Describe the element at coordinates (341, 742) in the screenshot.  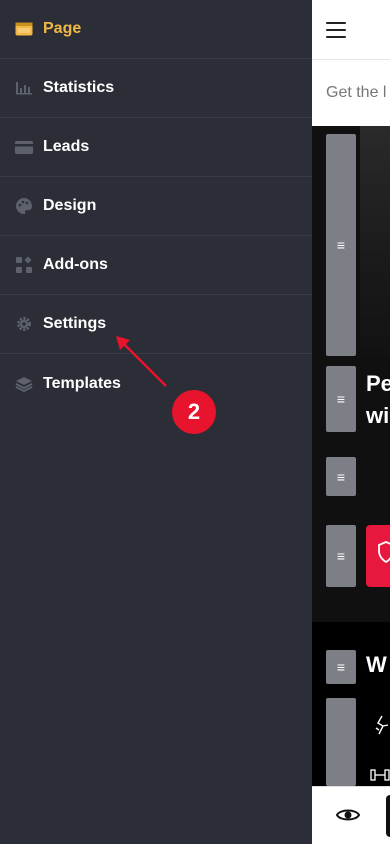
I see `drag-handle` at that location.